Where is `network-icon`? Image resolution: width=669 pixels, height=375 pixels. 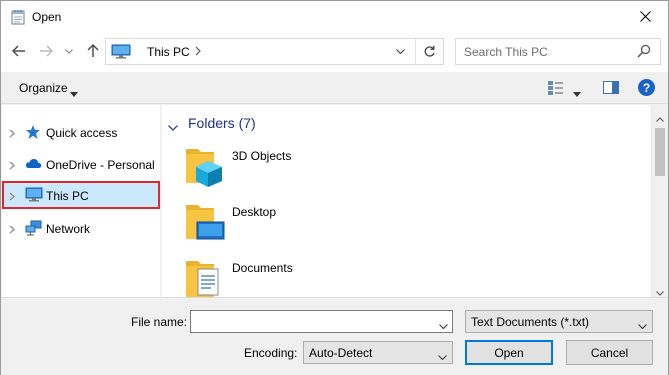
network-icon is located at coordinates (33, 229).